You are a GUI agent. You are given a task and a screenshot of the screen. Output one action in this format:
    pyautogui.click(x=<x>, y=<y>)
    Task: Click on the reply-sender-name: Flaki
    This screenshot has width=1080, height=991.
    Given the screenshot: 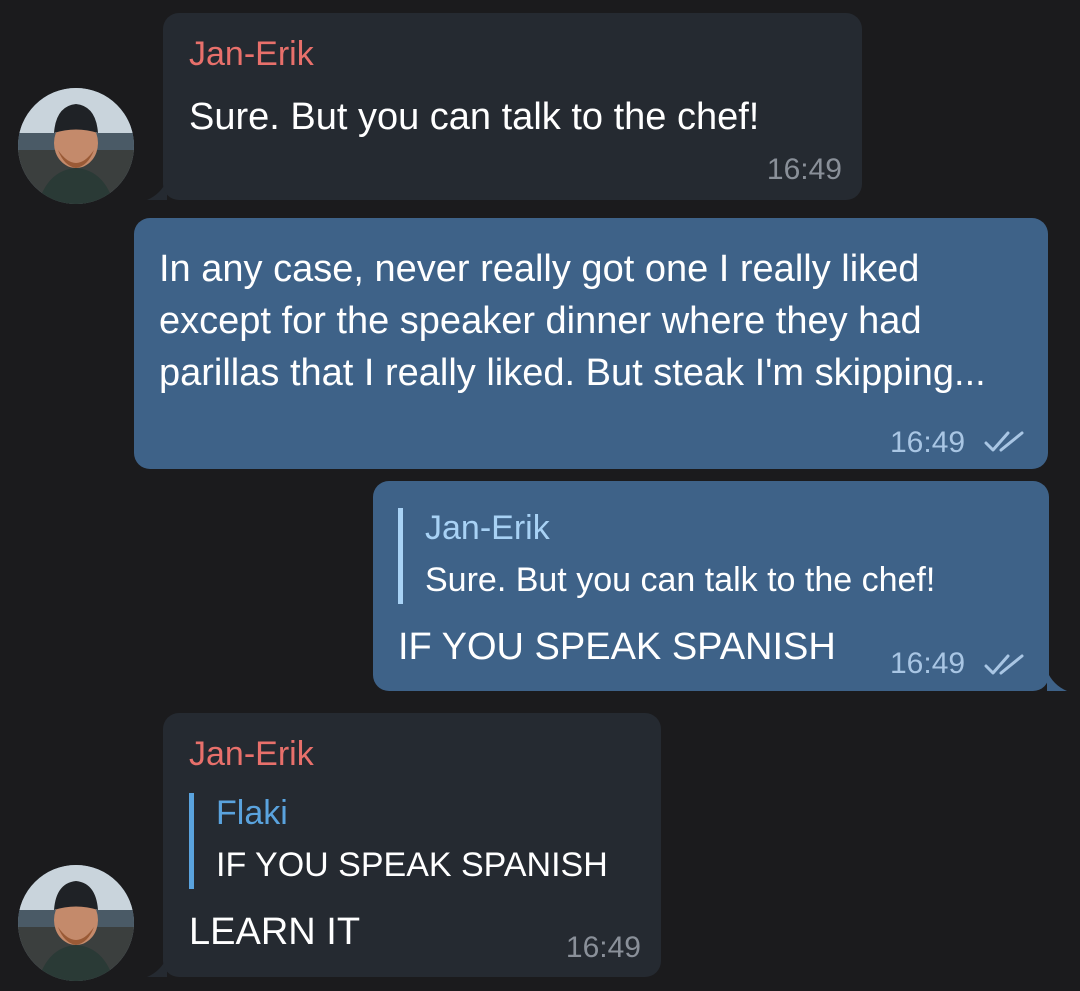 What is the action you would take?
    pyautogui.click(x=252, y=813)
    